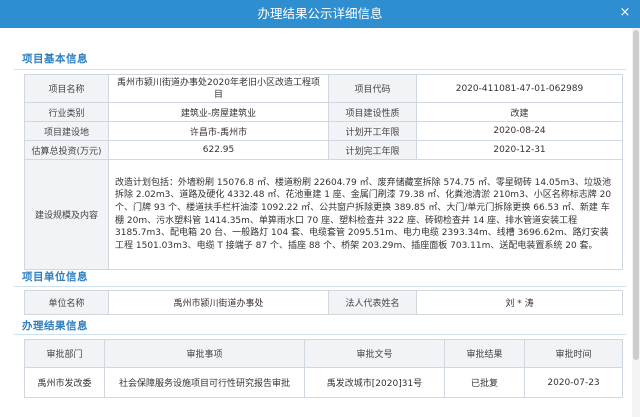 The width and height of the screenshot is (640, 417). What do you see at coordinates (66, 302) in the screenshot?
I see `label-unit-name: 单位名称` at bounding box center [66, 302].